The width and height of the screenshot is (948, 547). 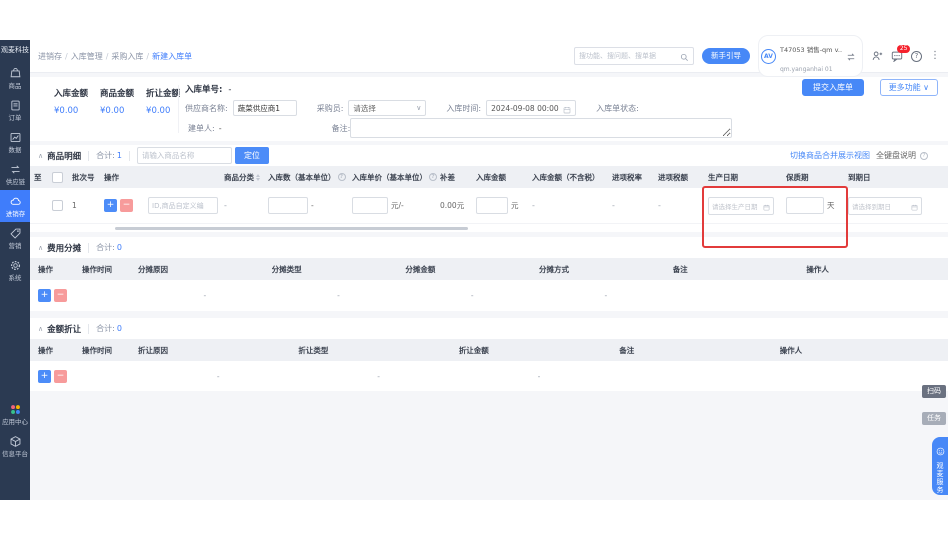 What do you see at coordinates (127, 56) in the screenshot?
I see `breadcrumb-item: 采购入库` at bounding box center [127, 56].